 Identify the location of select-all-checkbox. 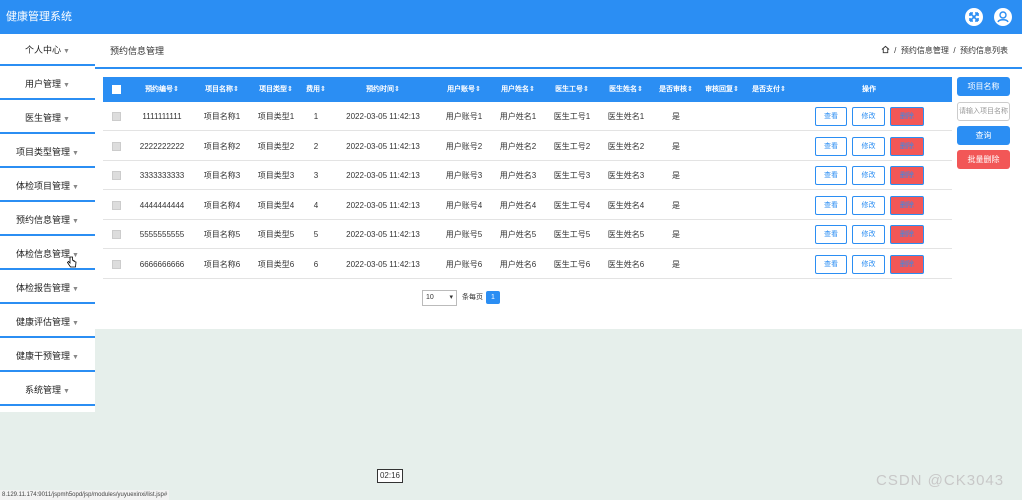
(116, 89).